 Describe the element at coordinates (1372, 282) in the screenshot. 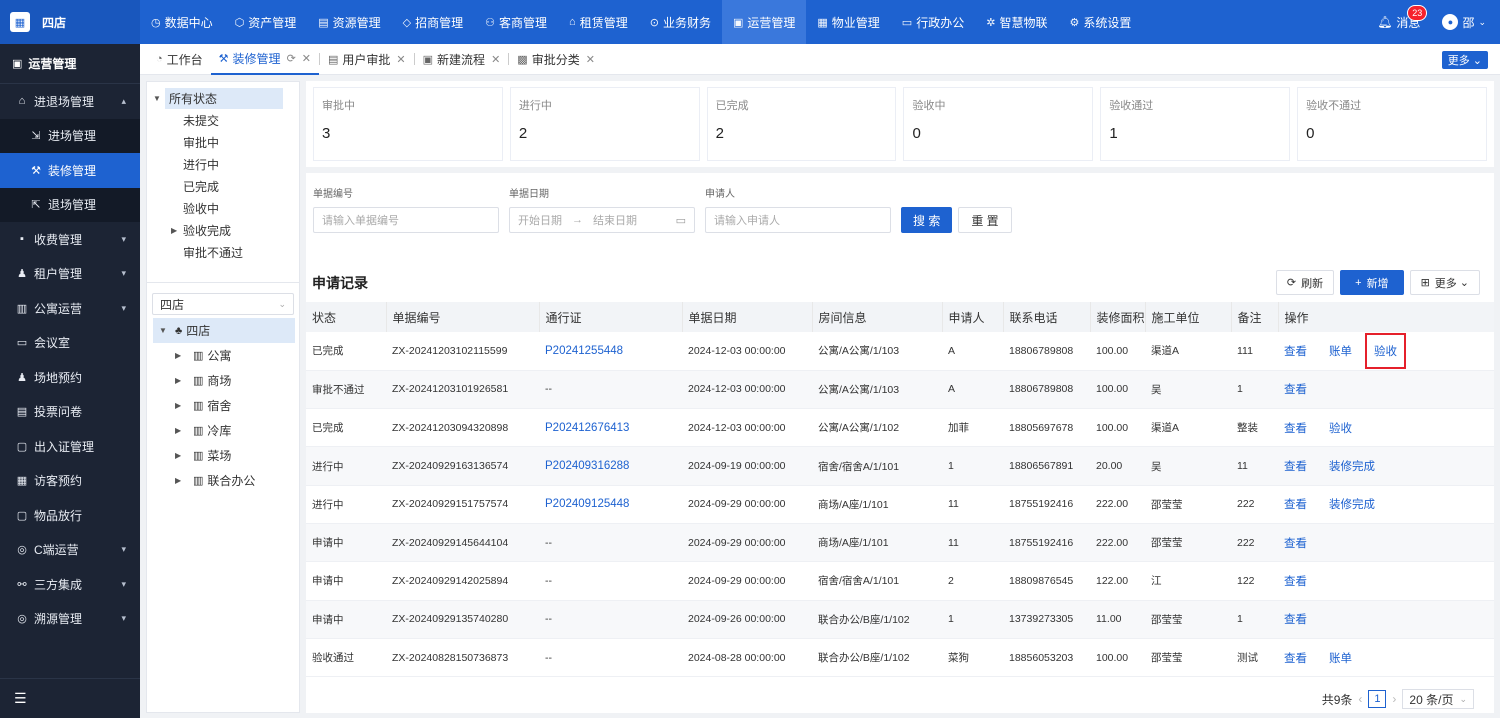

I see `add-button: + 新增` at that location.